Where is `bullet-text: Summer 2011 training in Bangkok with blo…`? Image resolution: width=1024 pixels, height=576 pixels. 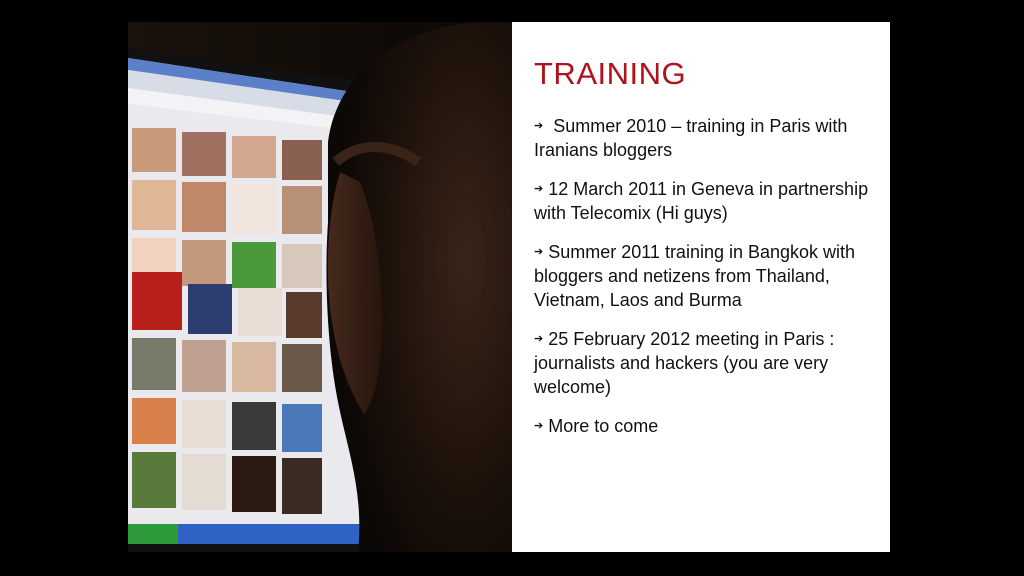
bullet-text: Summer 2011 training in Bangkok with blo… is located at coordinates (695, 276).